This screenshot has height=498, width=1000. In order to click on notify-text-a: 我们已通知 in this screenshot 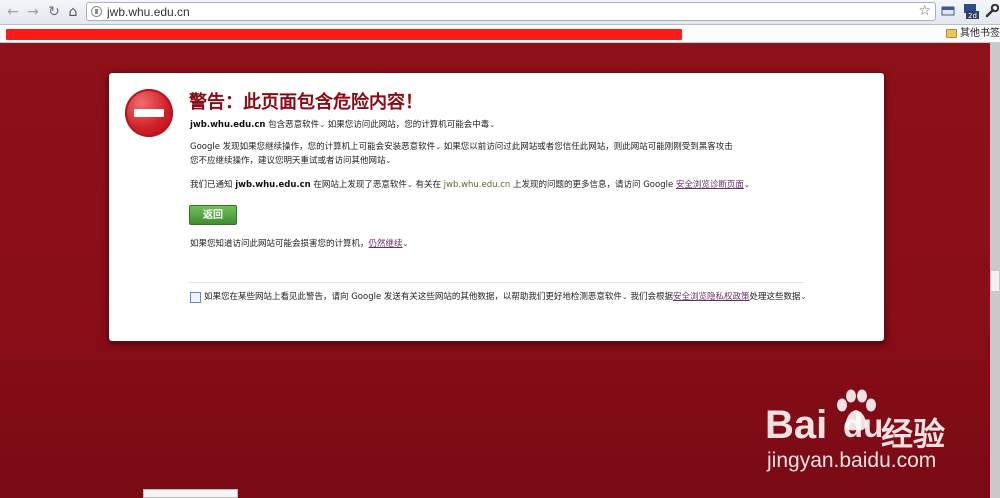, I will do `click(213, 185)`.